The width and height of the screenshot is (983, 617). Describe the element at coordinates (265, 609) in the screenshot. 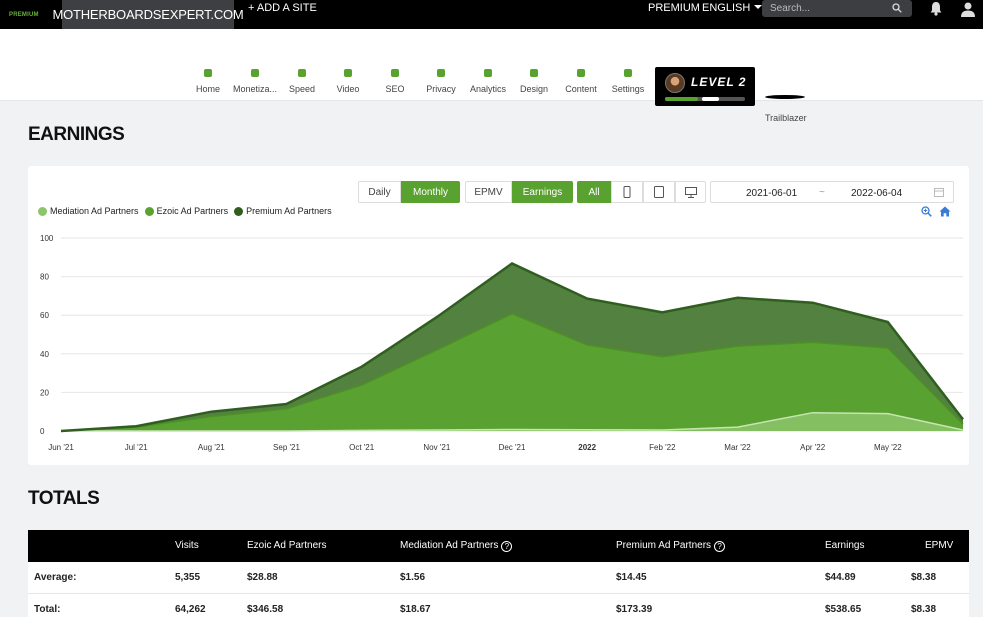

I see `cell-ezoic: $346.58` at that location.